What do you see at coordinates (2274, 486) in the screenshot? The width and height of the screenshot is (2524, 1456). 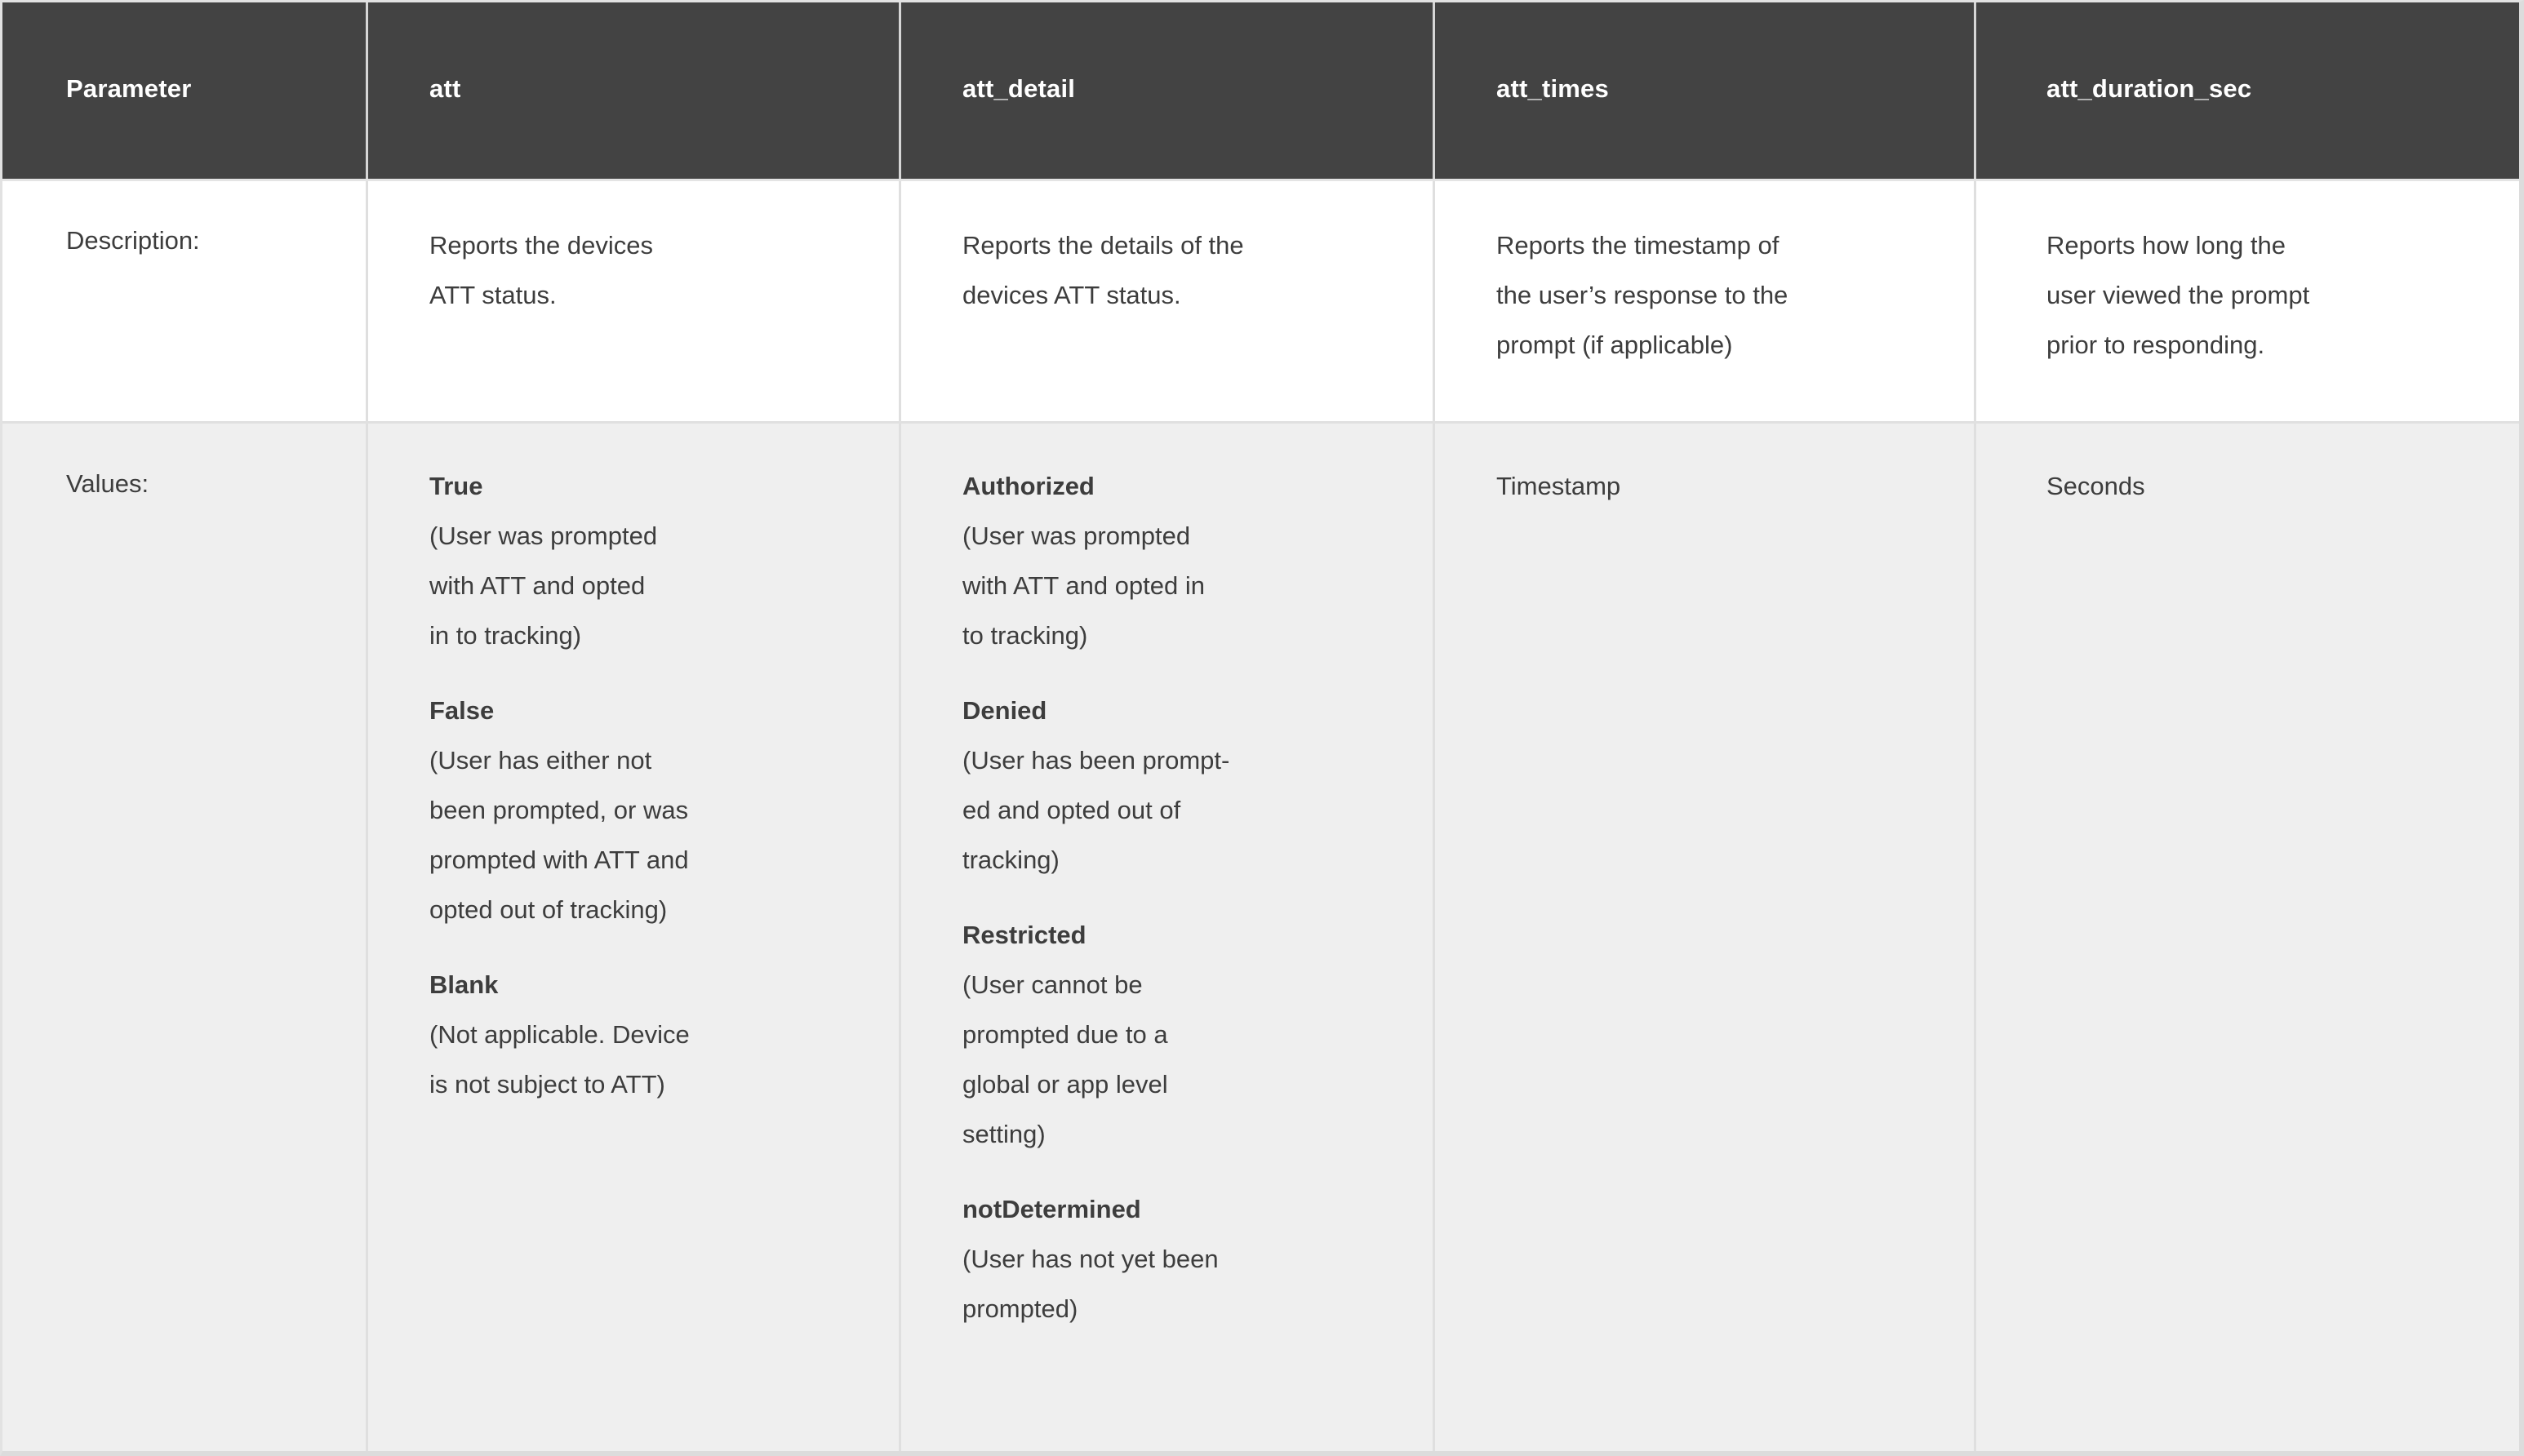 I see `values-list-att-duration-sec: Seconds` at bounding box center [2274, 486].